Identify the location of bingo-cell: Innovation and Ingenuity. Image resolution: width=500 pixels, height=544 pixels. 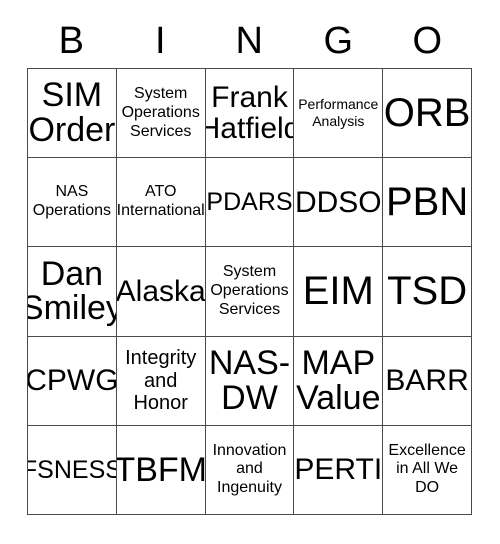
(250, 470).